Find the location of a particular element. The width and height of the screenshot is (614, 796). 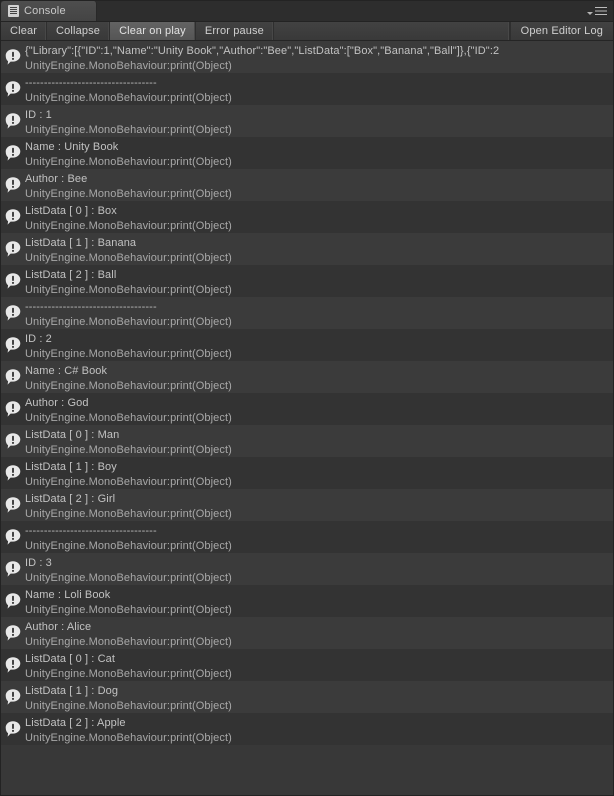

hamburger-menu-icon is located at coordinates (601, 11).